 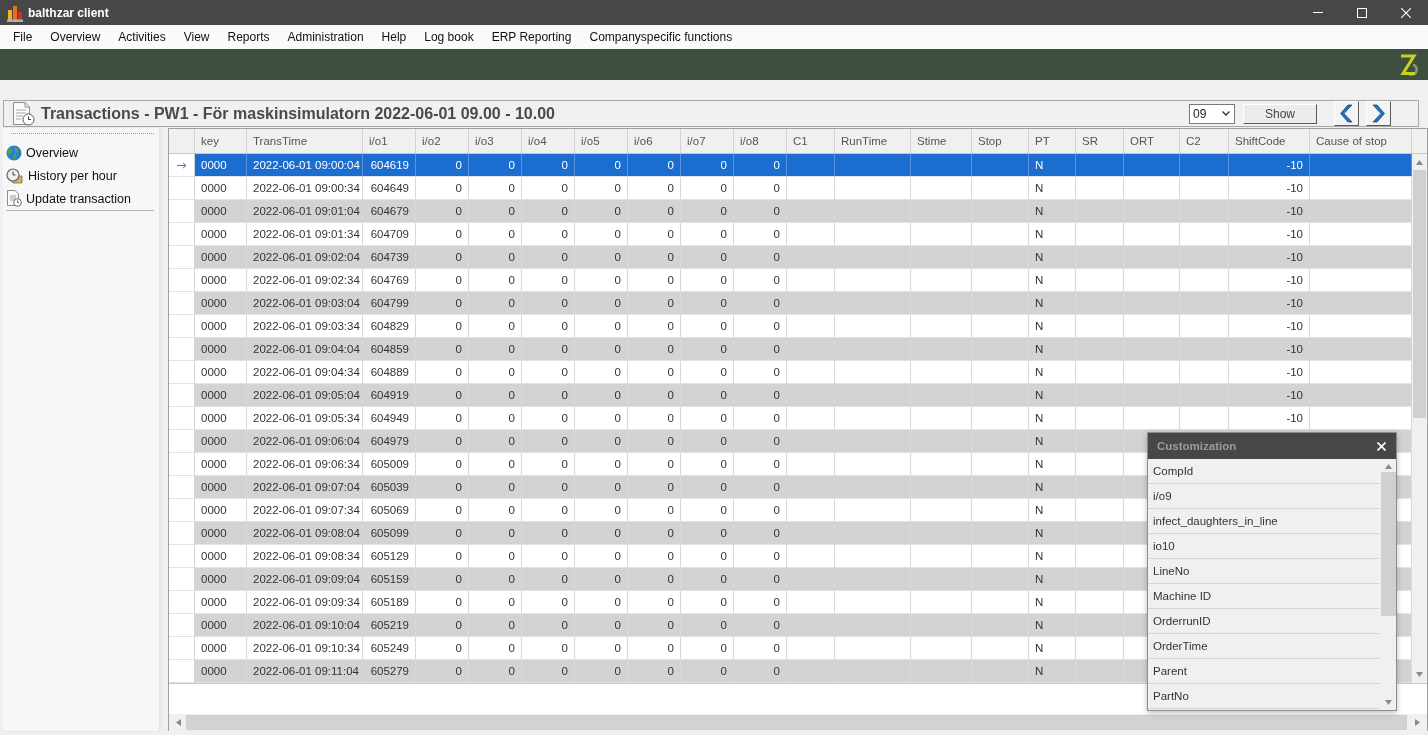 I want to click on table-row: 0000 2022-06-01 09:05:04 604919 0 0 0 0 0 0 0 N -10, so click(x=790, y=395).